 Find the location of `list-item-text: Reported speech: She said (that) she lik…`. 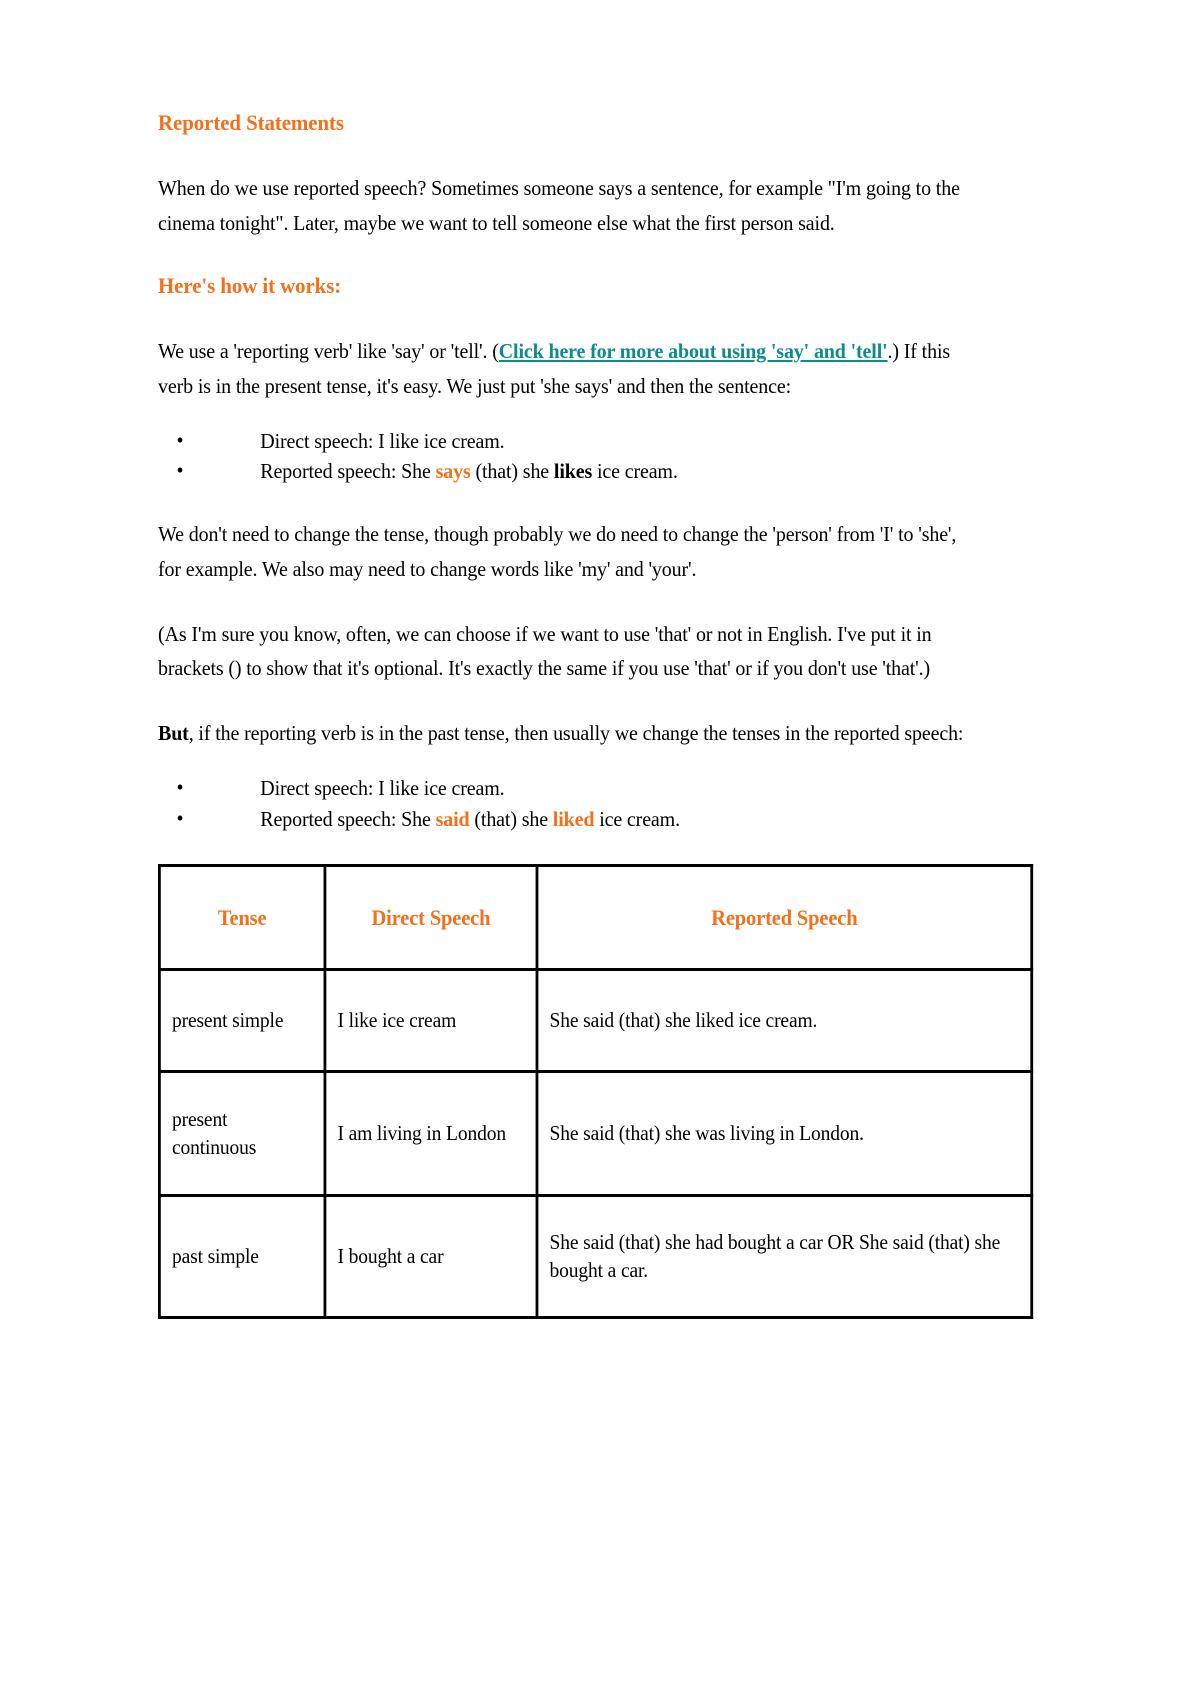

list-item-text: Reported speech: She said (that) she lik… is located at coordinates (470, 819).